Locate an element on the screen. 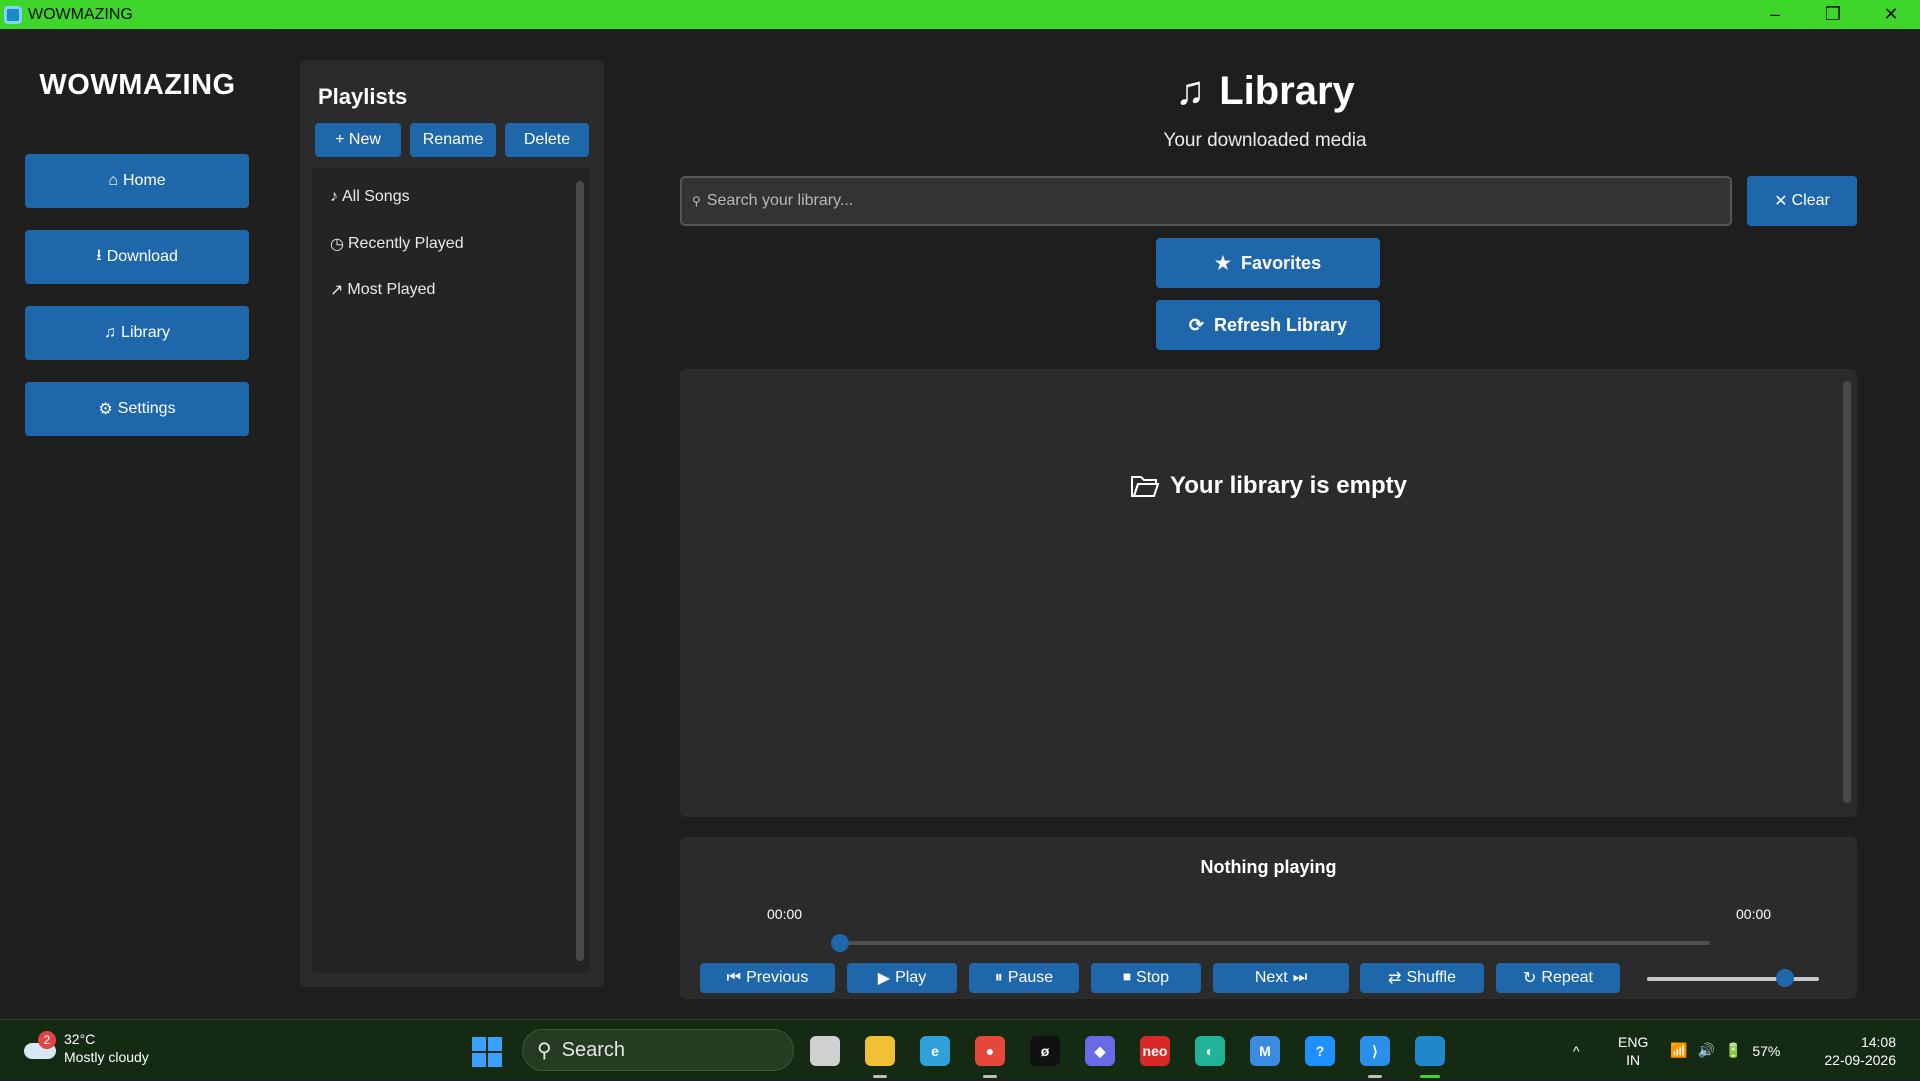 This screenshot has width=1920, height=1081. gear-icon: ⚙ is located at coordinates (105, 409).